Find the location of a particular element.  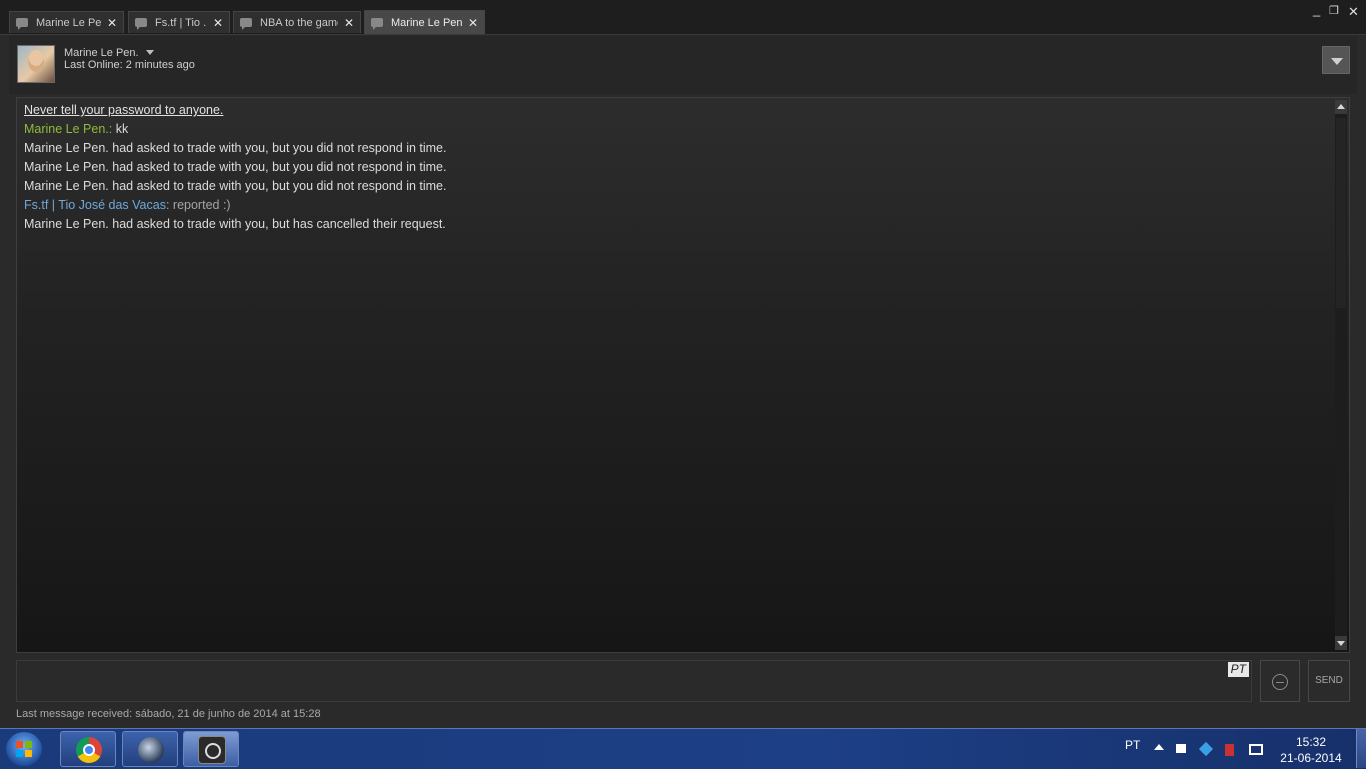

language-indicator: PT is located at coordinates (1132, 745).